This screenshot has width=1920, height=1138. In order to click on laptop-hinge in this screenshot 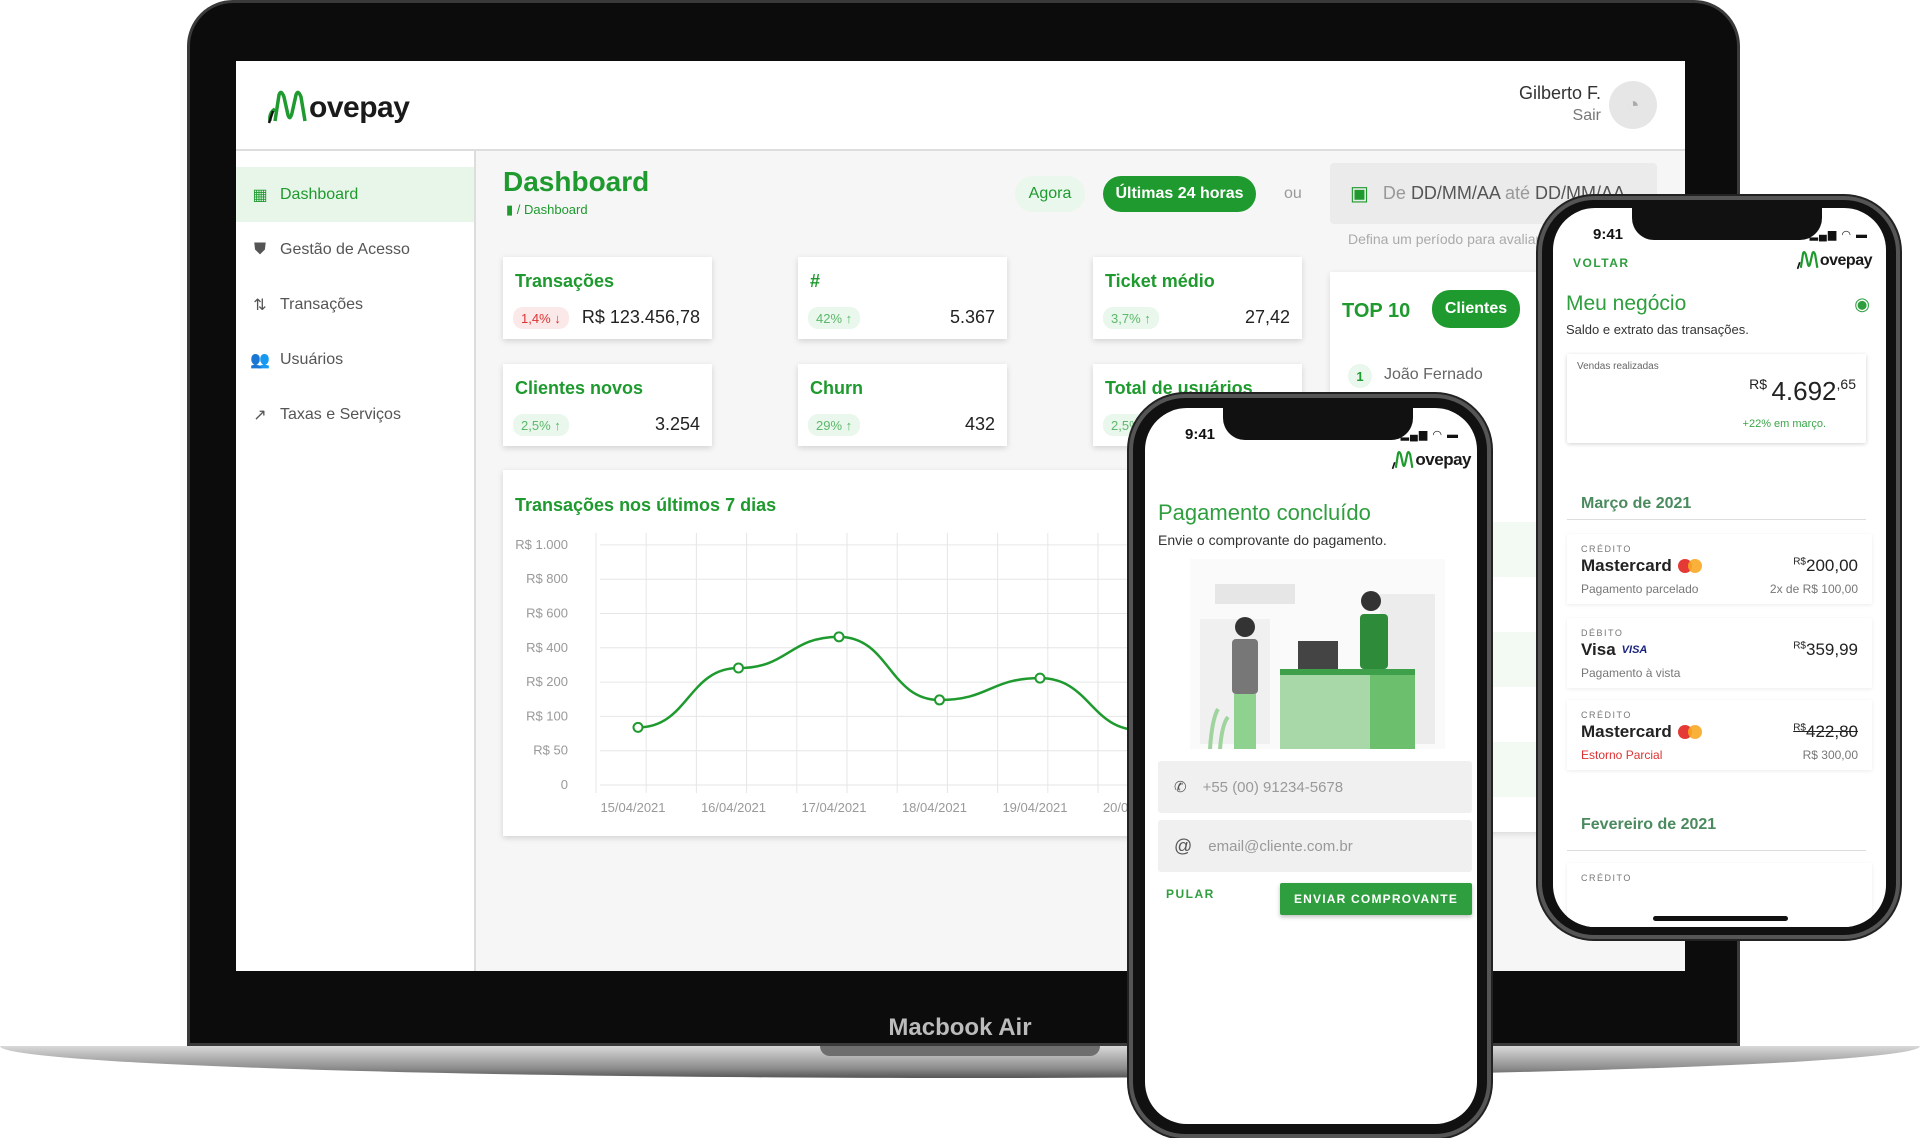, I will do `click(960, 1051)`.